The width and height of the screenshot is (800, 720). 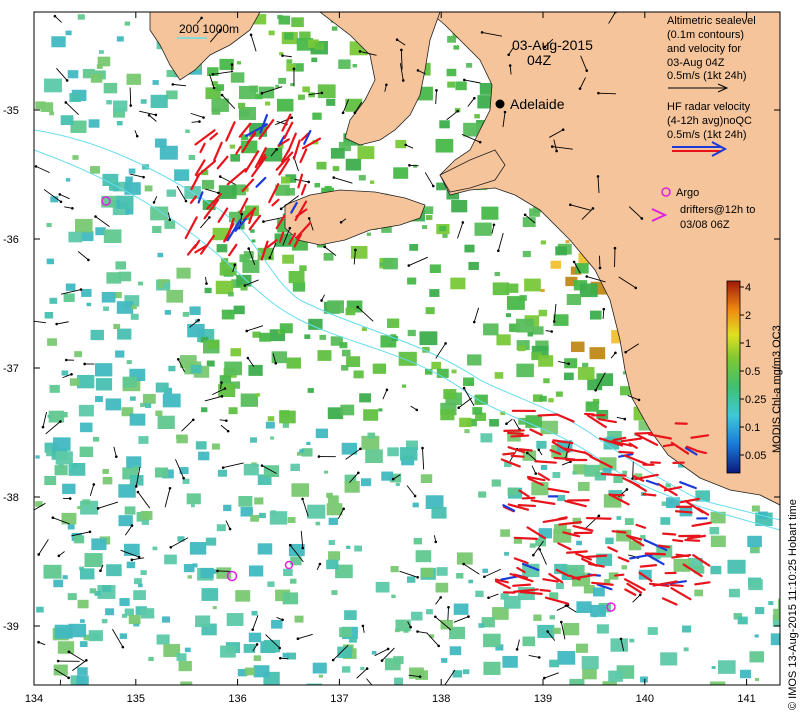 I want to click on y-tick-label: -36, so click(x=11, y=240).